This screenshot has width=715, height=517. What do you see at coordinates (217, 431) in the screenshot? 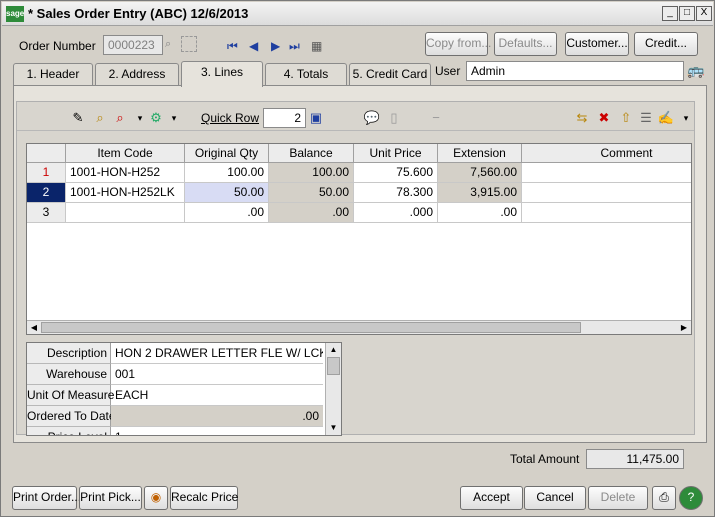
I see `detail-value-price-level: 1` at bounding box center [217, 431].